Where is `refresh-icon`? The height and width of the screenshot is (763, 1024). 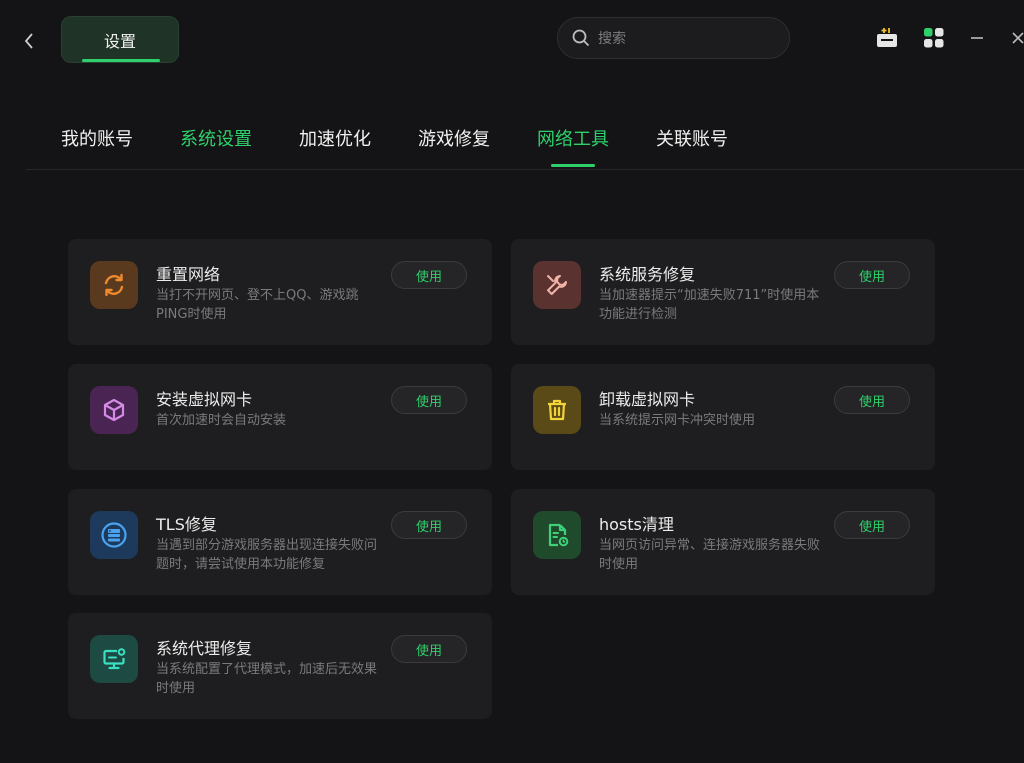 refresh-icon is located at coordinates (114, 285).